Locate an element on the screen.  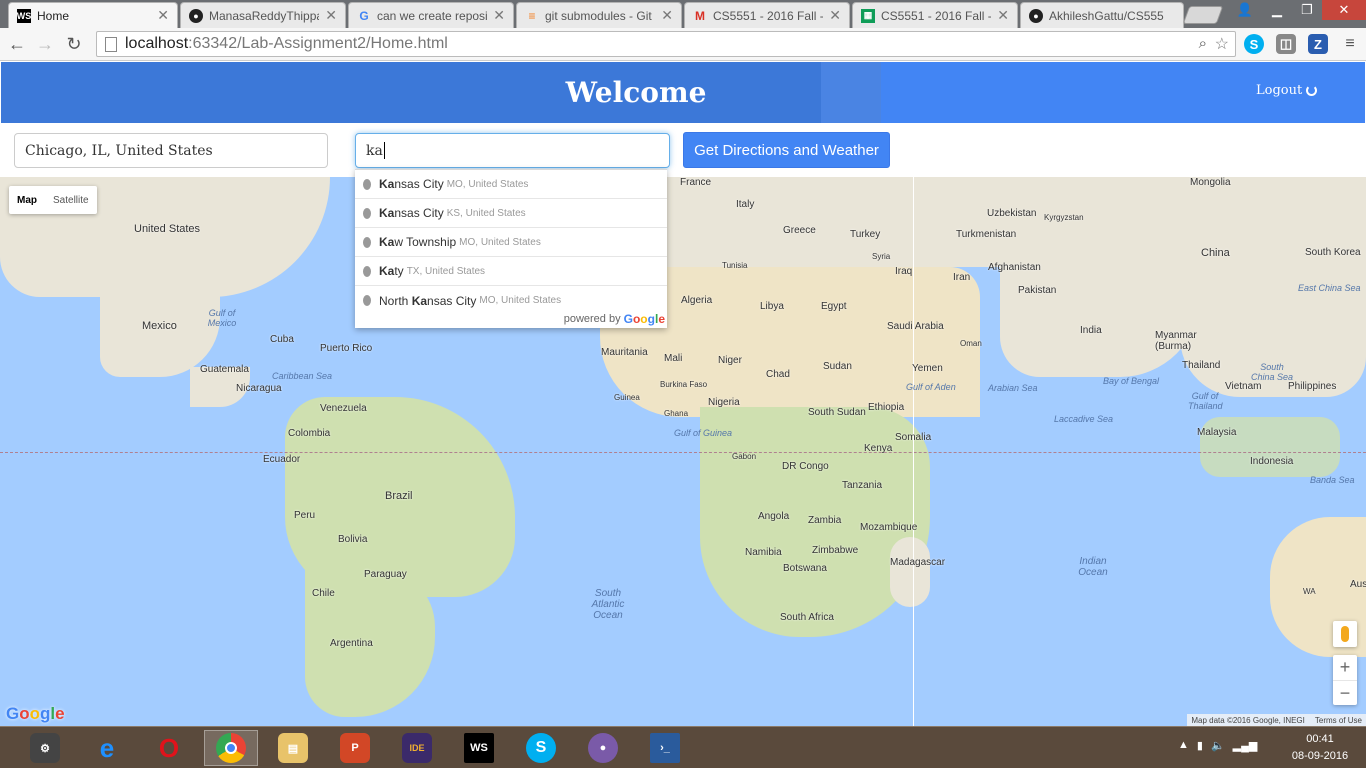
terms-of-use-link: Terms of Use is located at coordinates (1338, 720).